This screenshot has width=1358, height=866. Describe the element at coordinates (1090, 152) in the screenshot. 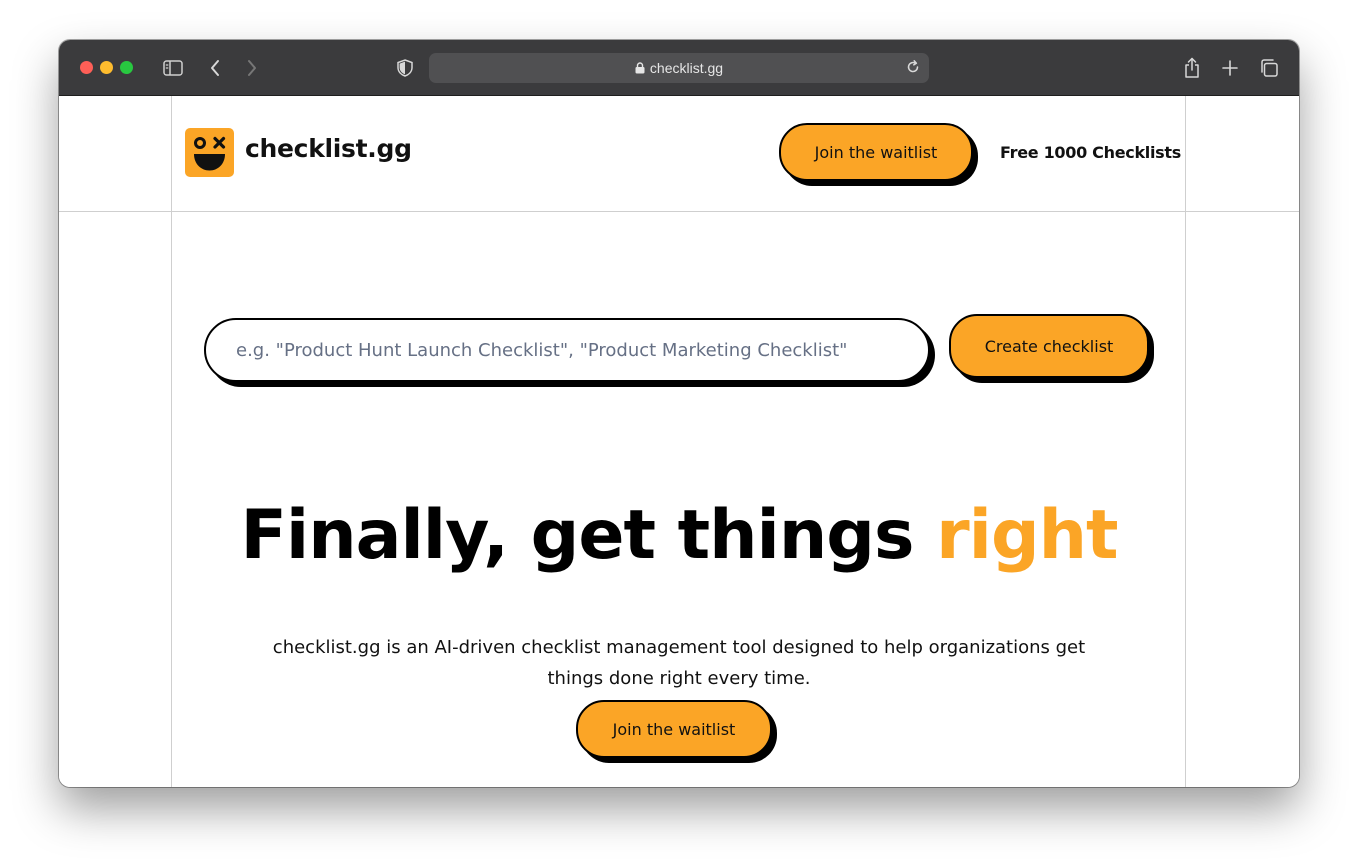

I see `free-checklists-link: Free 1000 Checklists` at that location.